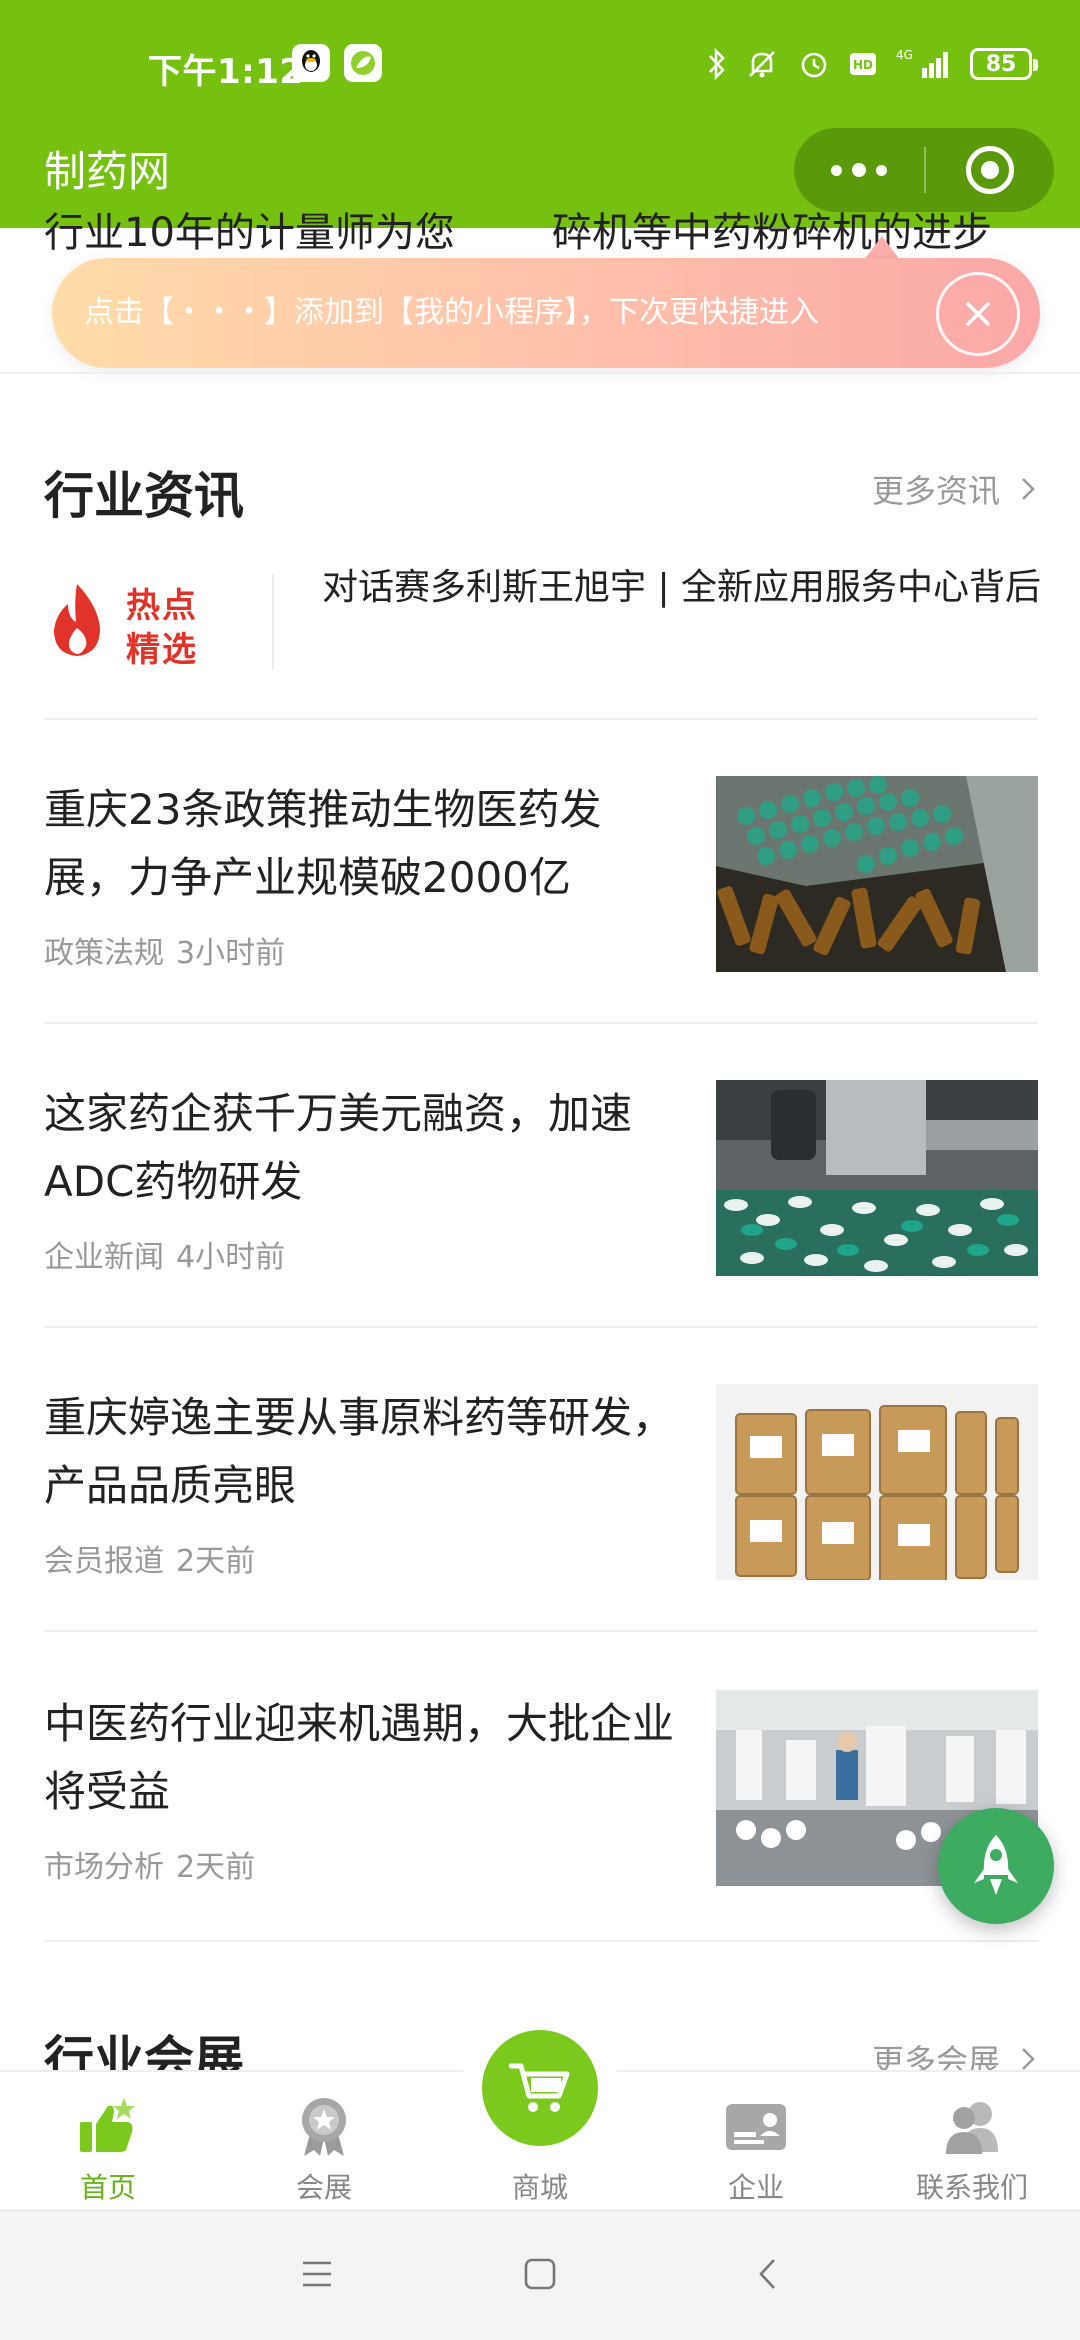 The height and width of the screenshot is (2340, 1080). Describe the element at coordinates (359, 1757) in the screenshot. I see `news-title: 中医药行业迎来机遇期，大批企业将受益` at that location.